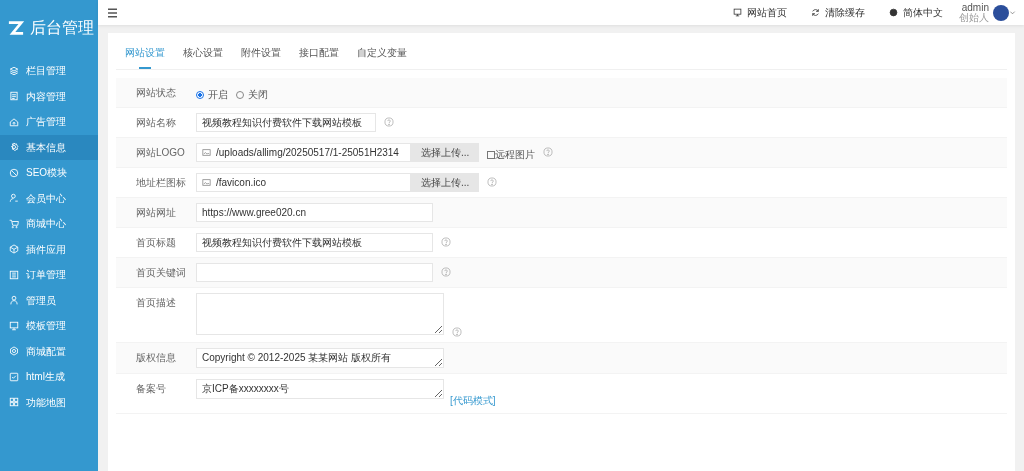  What do you see at coordinates (156, 243) in the screenshot?
I see `field-label: 首页标题` at bounding box center [156, 243].